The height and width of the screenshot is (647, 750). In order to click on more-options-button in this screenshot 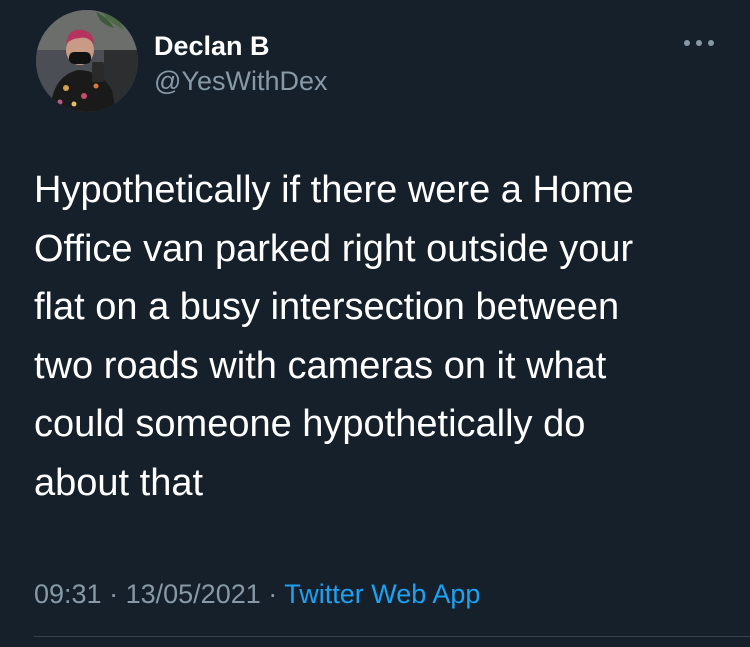, I will do `click(699, 43)`.